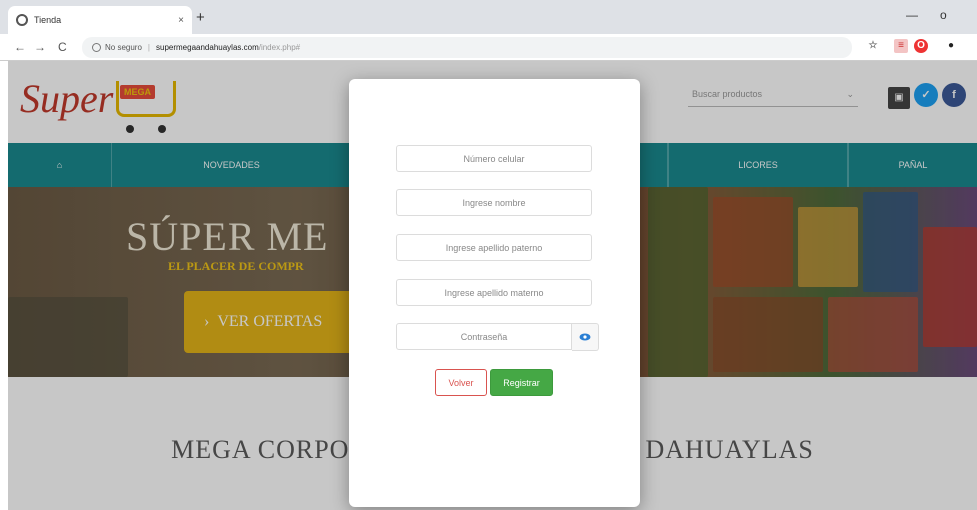  What do you see at coordinates (901, 46) in the screenshot?
I see `extension-icon: ≡` at bounding box center [901, 46].